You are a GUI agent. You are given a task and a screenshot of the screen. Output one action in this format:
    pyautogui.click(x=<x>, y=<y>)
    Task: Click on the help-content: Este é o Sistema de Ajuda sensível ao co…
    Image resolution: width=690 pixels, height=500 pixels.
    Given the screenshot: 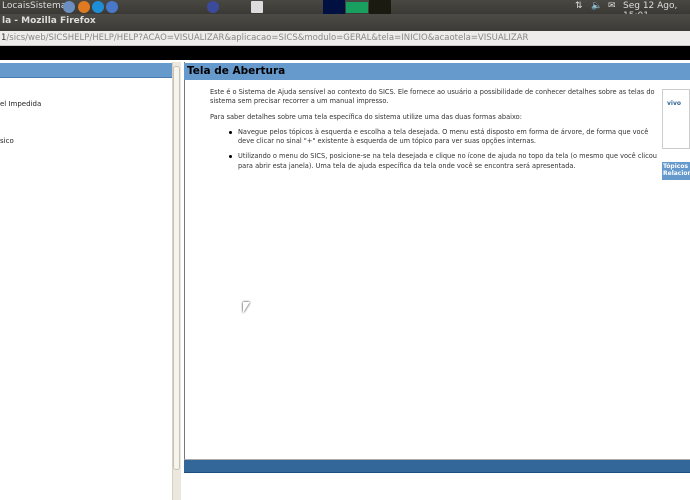 What is the action you would take?
    pyautogui.click(x=435, y=132)
    